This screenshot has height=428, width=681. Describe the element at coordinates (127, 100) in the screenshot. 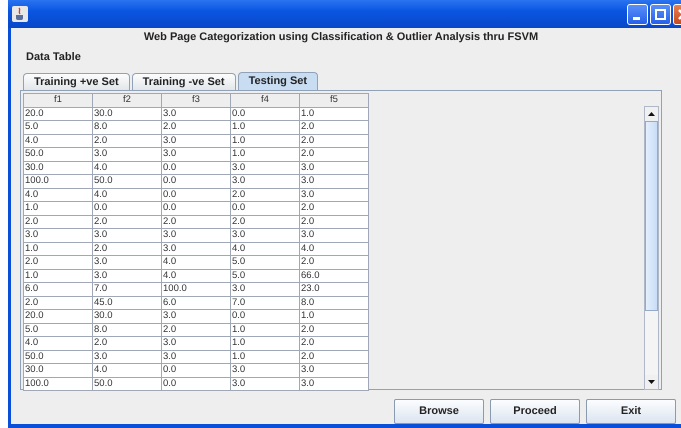

I see `column-header: f2` at that location.